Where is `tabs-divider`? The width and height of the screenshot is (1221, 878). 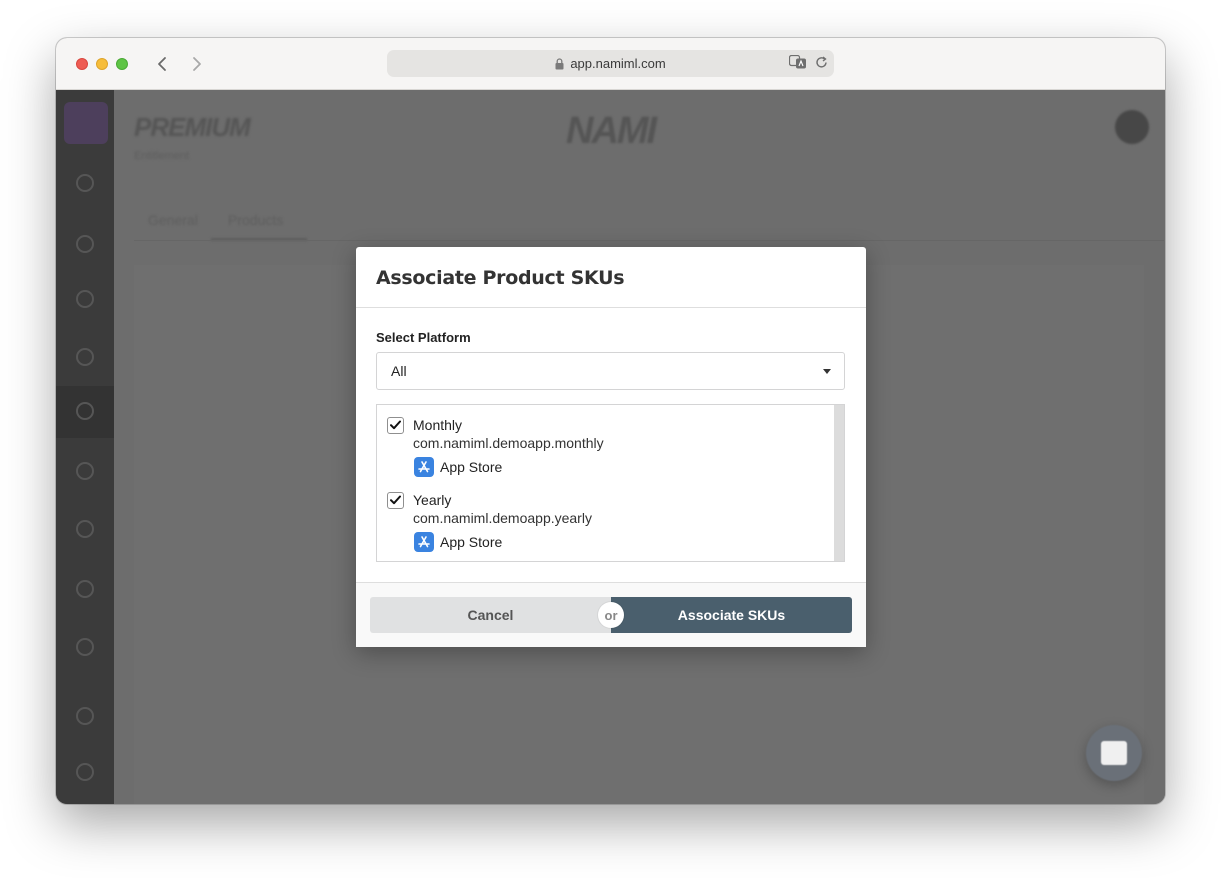 tabs-divider is located at coordinates (649, 240).